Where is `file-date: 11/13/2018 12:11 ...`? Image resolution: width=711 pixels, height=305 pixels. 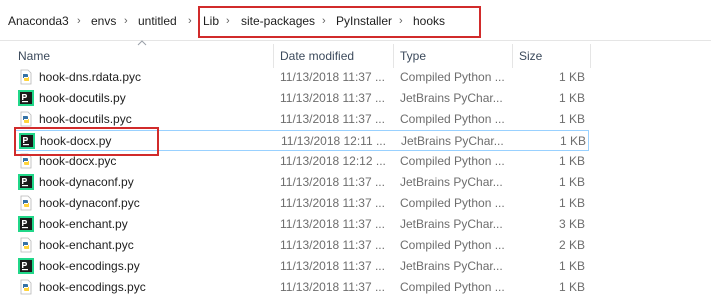
file-date: 11/13/2018 12:11 ... is located at coordinates (333, 141).